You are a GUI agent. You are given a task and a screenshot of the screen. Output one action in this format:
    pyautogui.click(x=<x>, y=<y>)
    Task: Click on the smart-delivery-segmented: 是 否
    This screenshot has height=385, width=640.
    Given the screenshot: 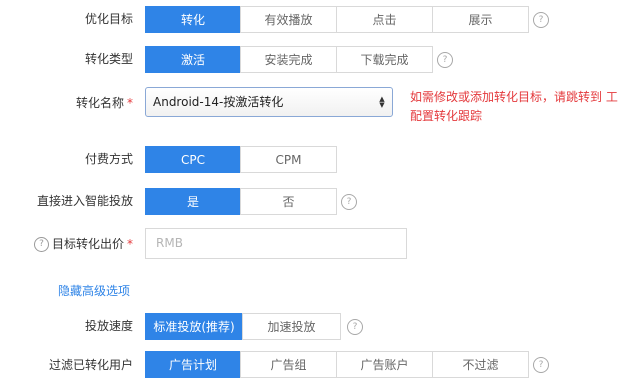 What is the action you would take?
    pyautogui.click(x=241, y=201)
    